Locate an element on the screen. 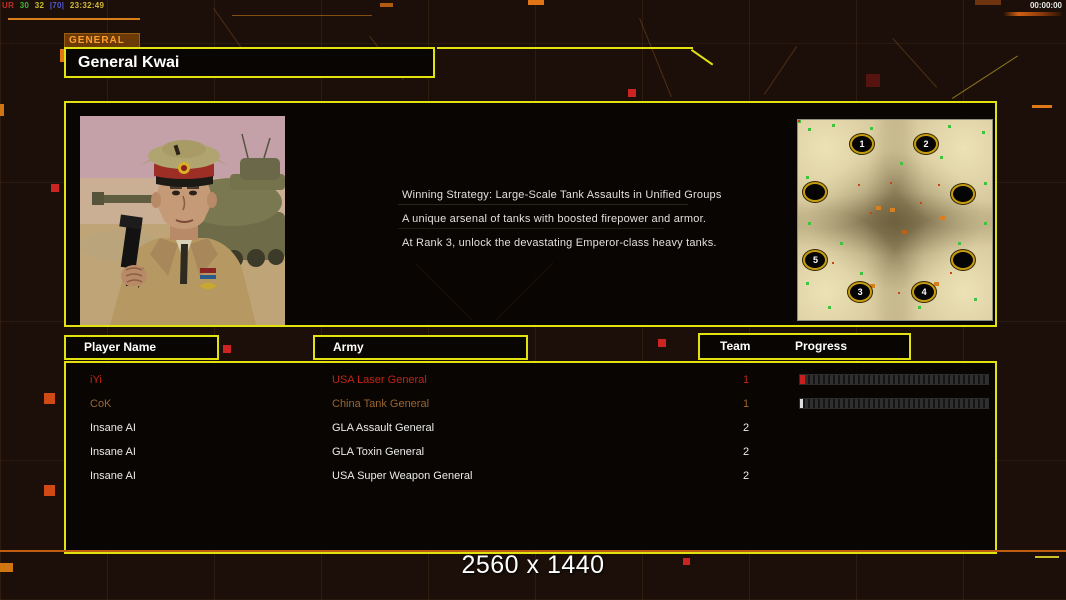 The height and width of the screenshot is (600, 1066). map-structures is located at coordinates (878, 208).